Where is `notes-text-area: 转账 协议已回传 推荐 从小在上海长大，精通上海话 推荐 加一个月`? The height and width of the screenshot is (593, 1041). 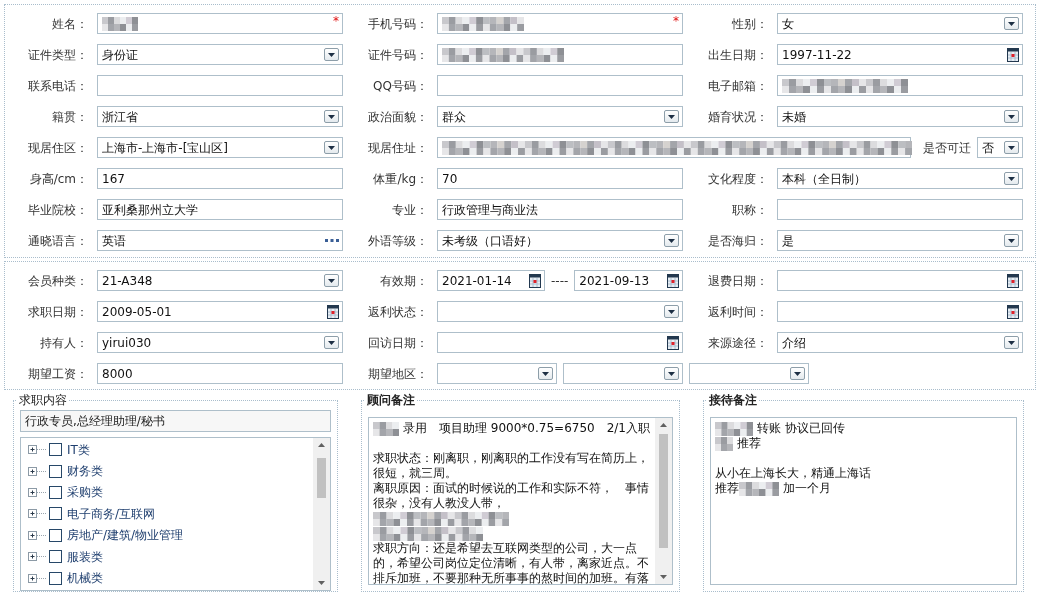
notes-text-area: 转账 协议已回传 推荐 从小在上海长大，精通上海话 推荐 加一个月 is located at coordinates (863, 501).